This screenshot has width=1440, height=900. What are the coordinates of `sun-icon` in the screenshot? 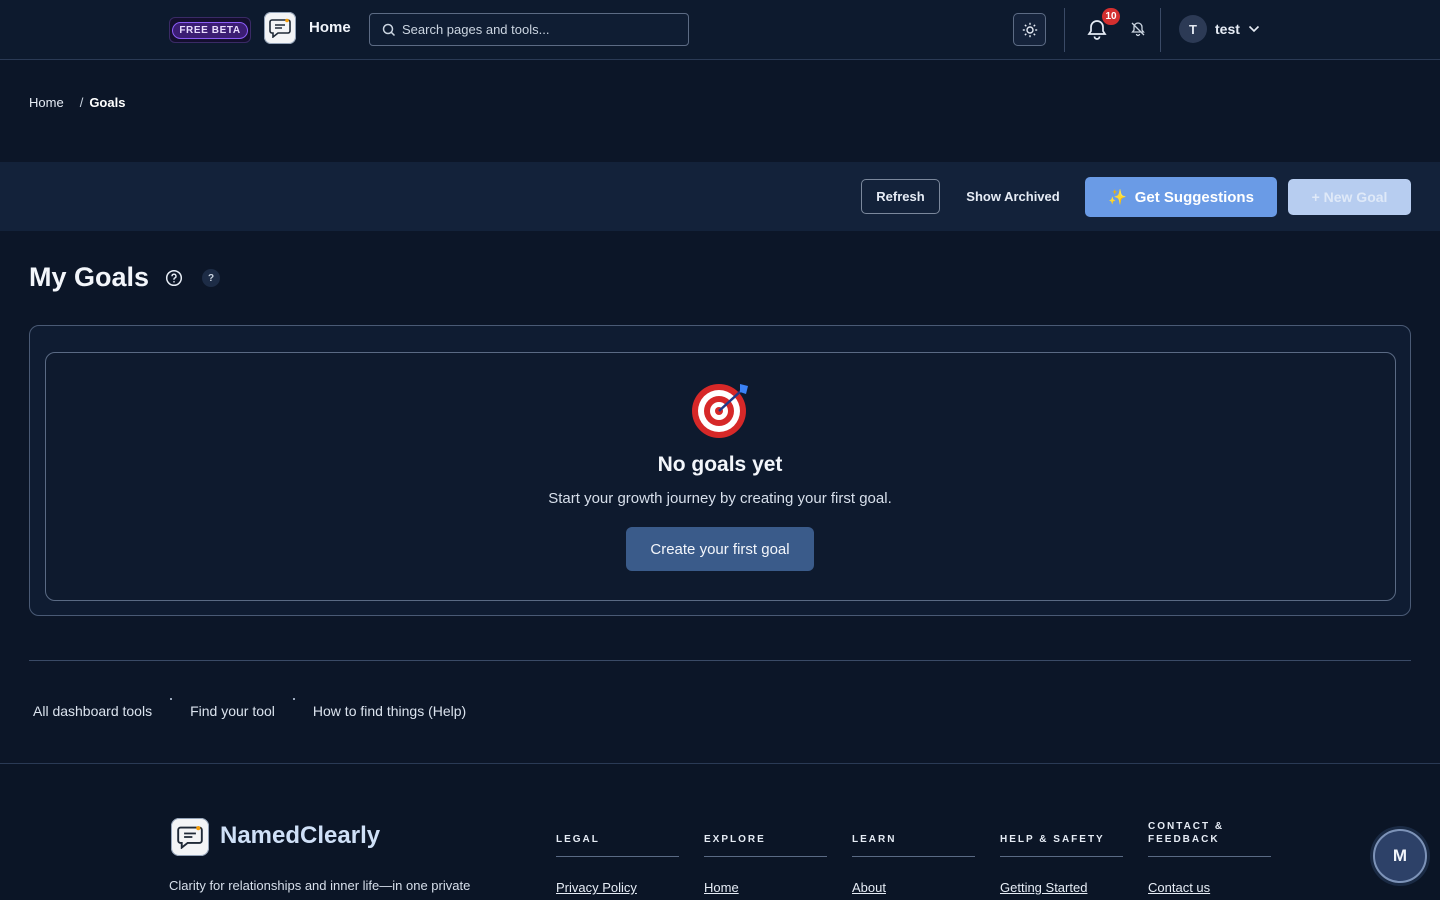 It's located at (1029, 29).